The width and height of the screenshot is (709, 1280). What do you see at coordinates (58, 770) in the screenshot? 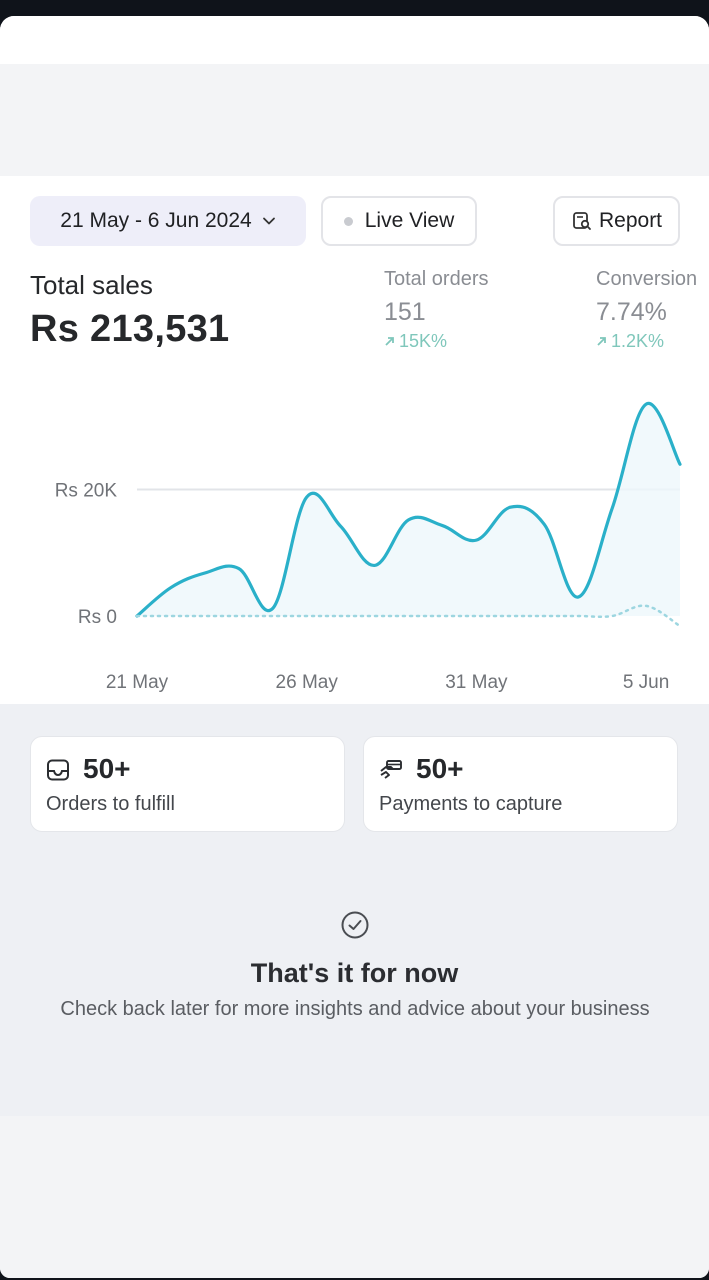
I see `inbox-icon` at bounding box center [58, 770].